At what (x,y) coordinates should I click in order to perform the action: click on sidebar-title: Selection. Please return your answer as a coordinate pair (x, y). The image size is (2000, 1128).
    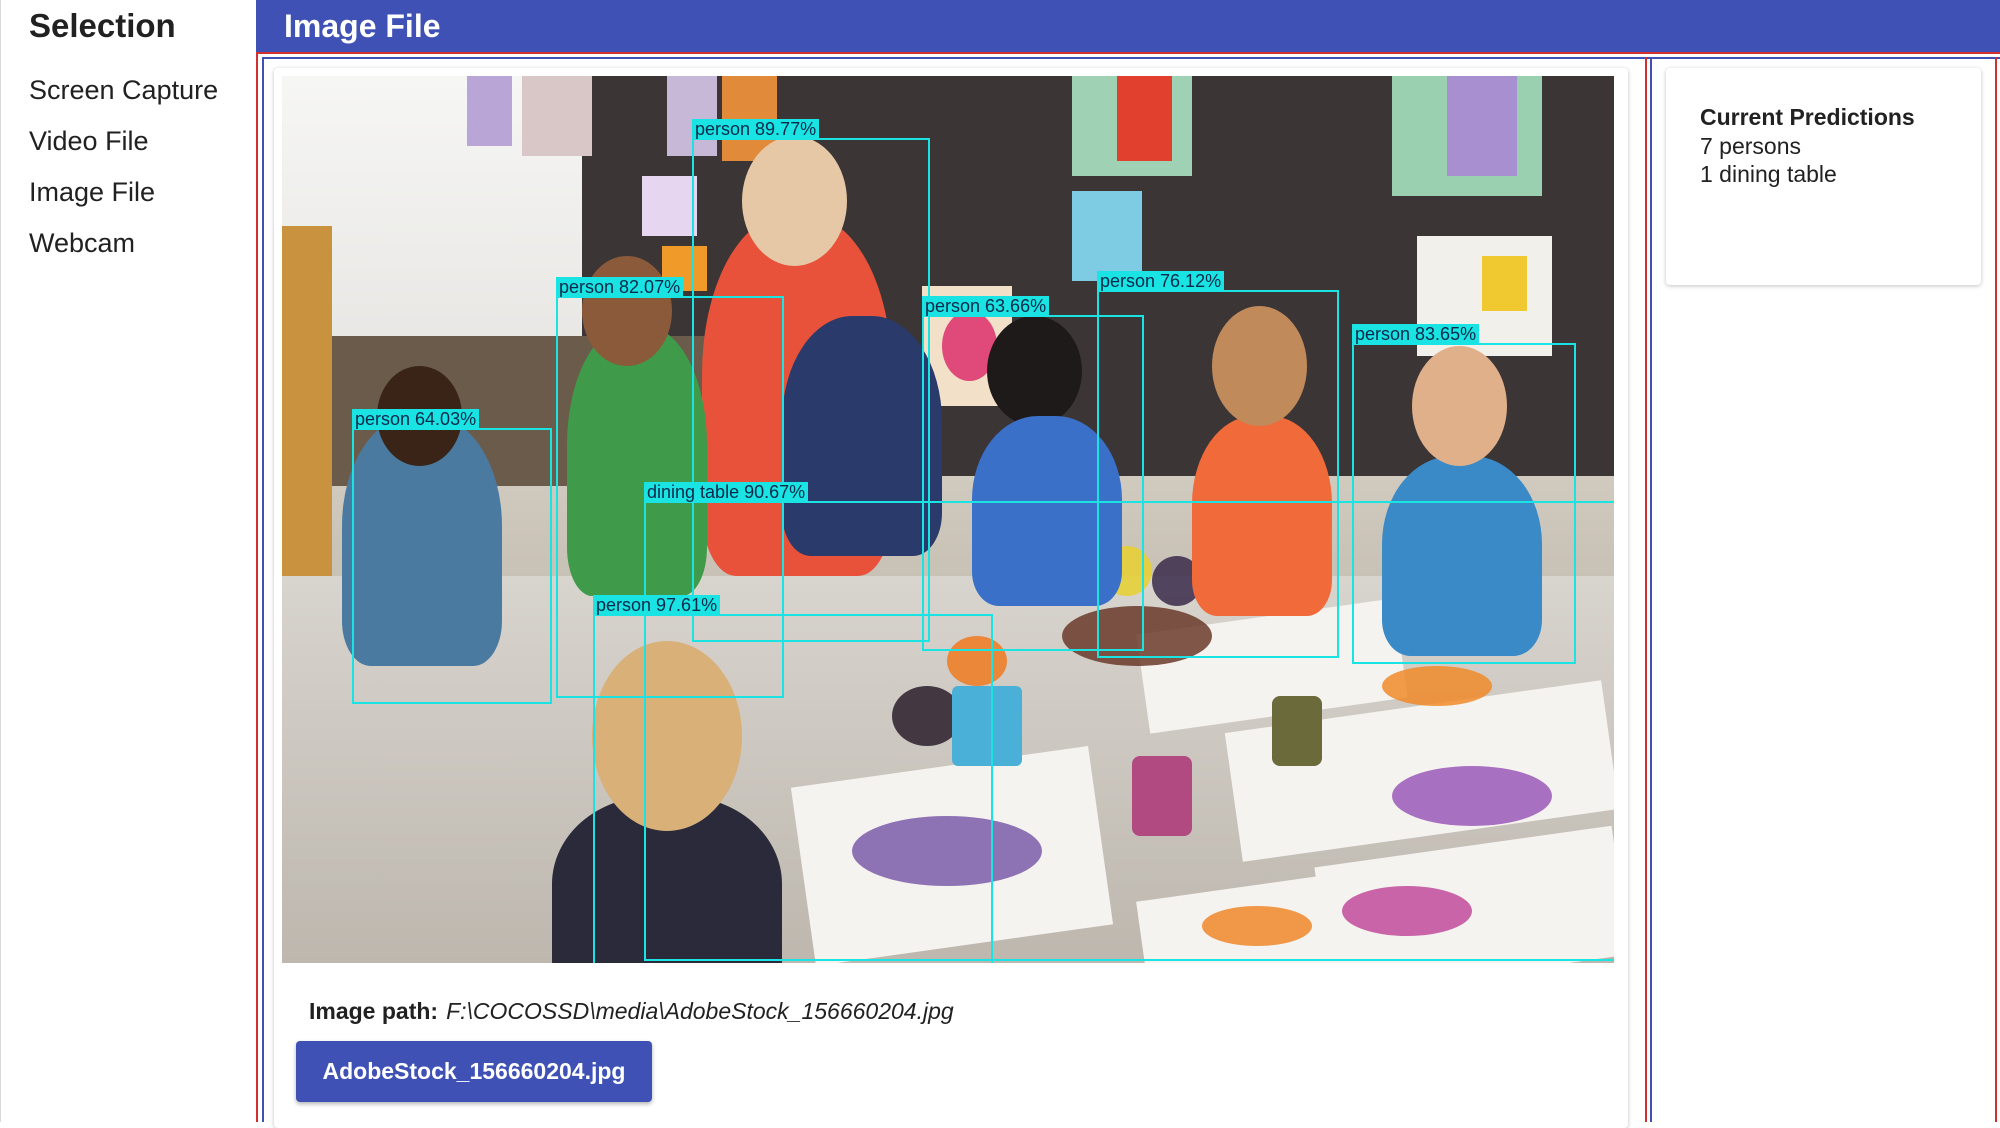
    Looking at the image, I should click on (102, 25).